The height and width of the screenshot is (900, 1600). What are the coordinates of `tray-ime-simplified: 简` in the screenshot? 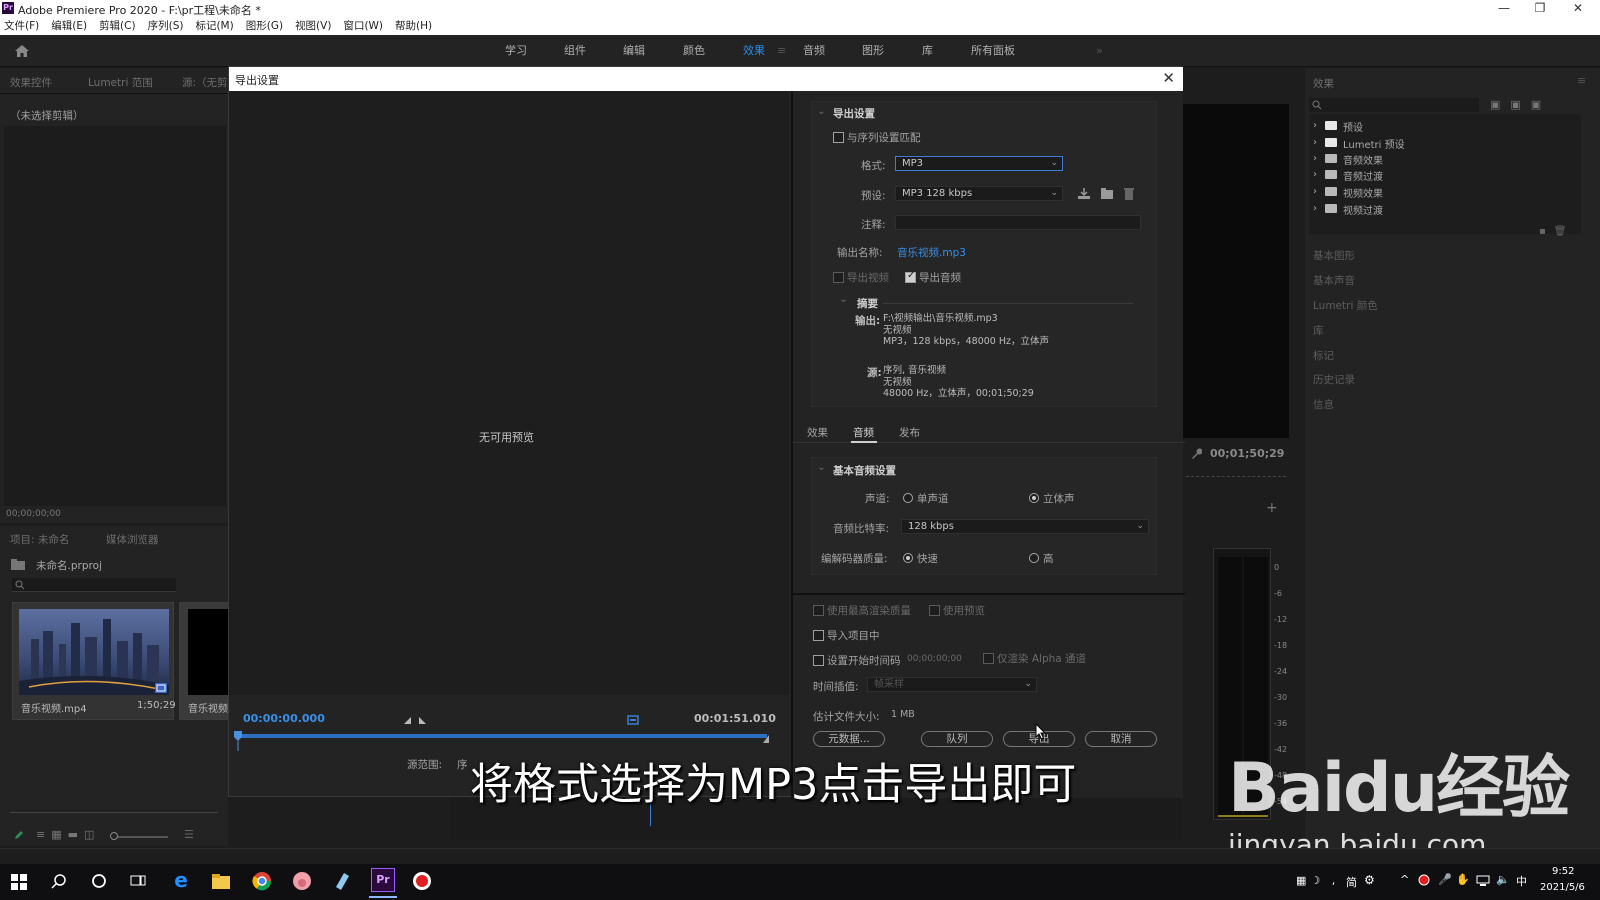 It's located at (1351, 882).